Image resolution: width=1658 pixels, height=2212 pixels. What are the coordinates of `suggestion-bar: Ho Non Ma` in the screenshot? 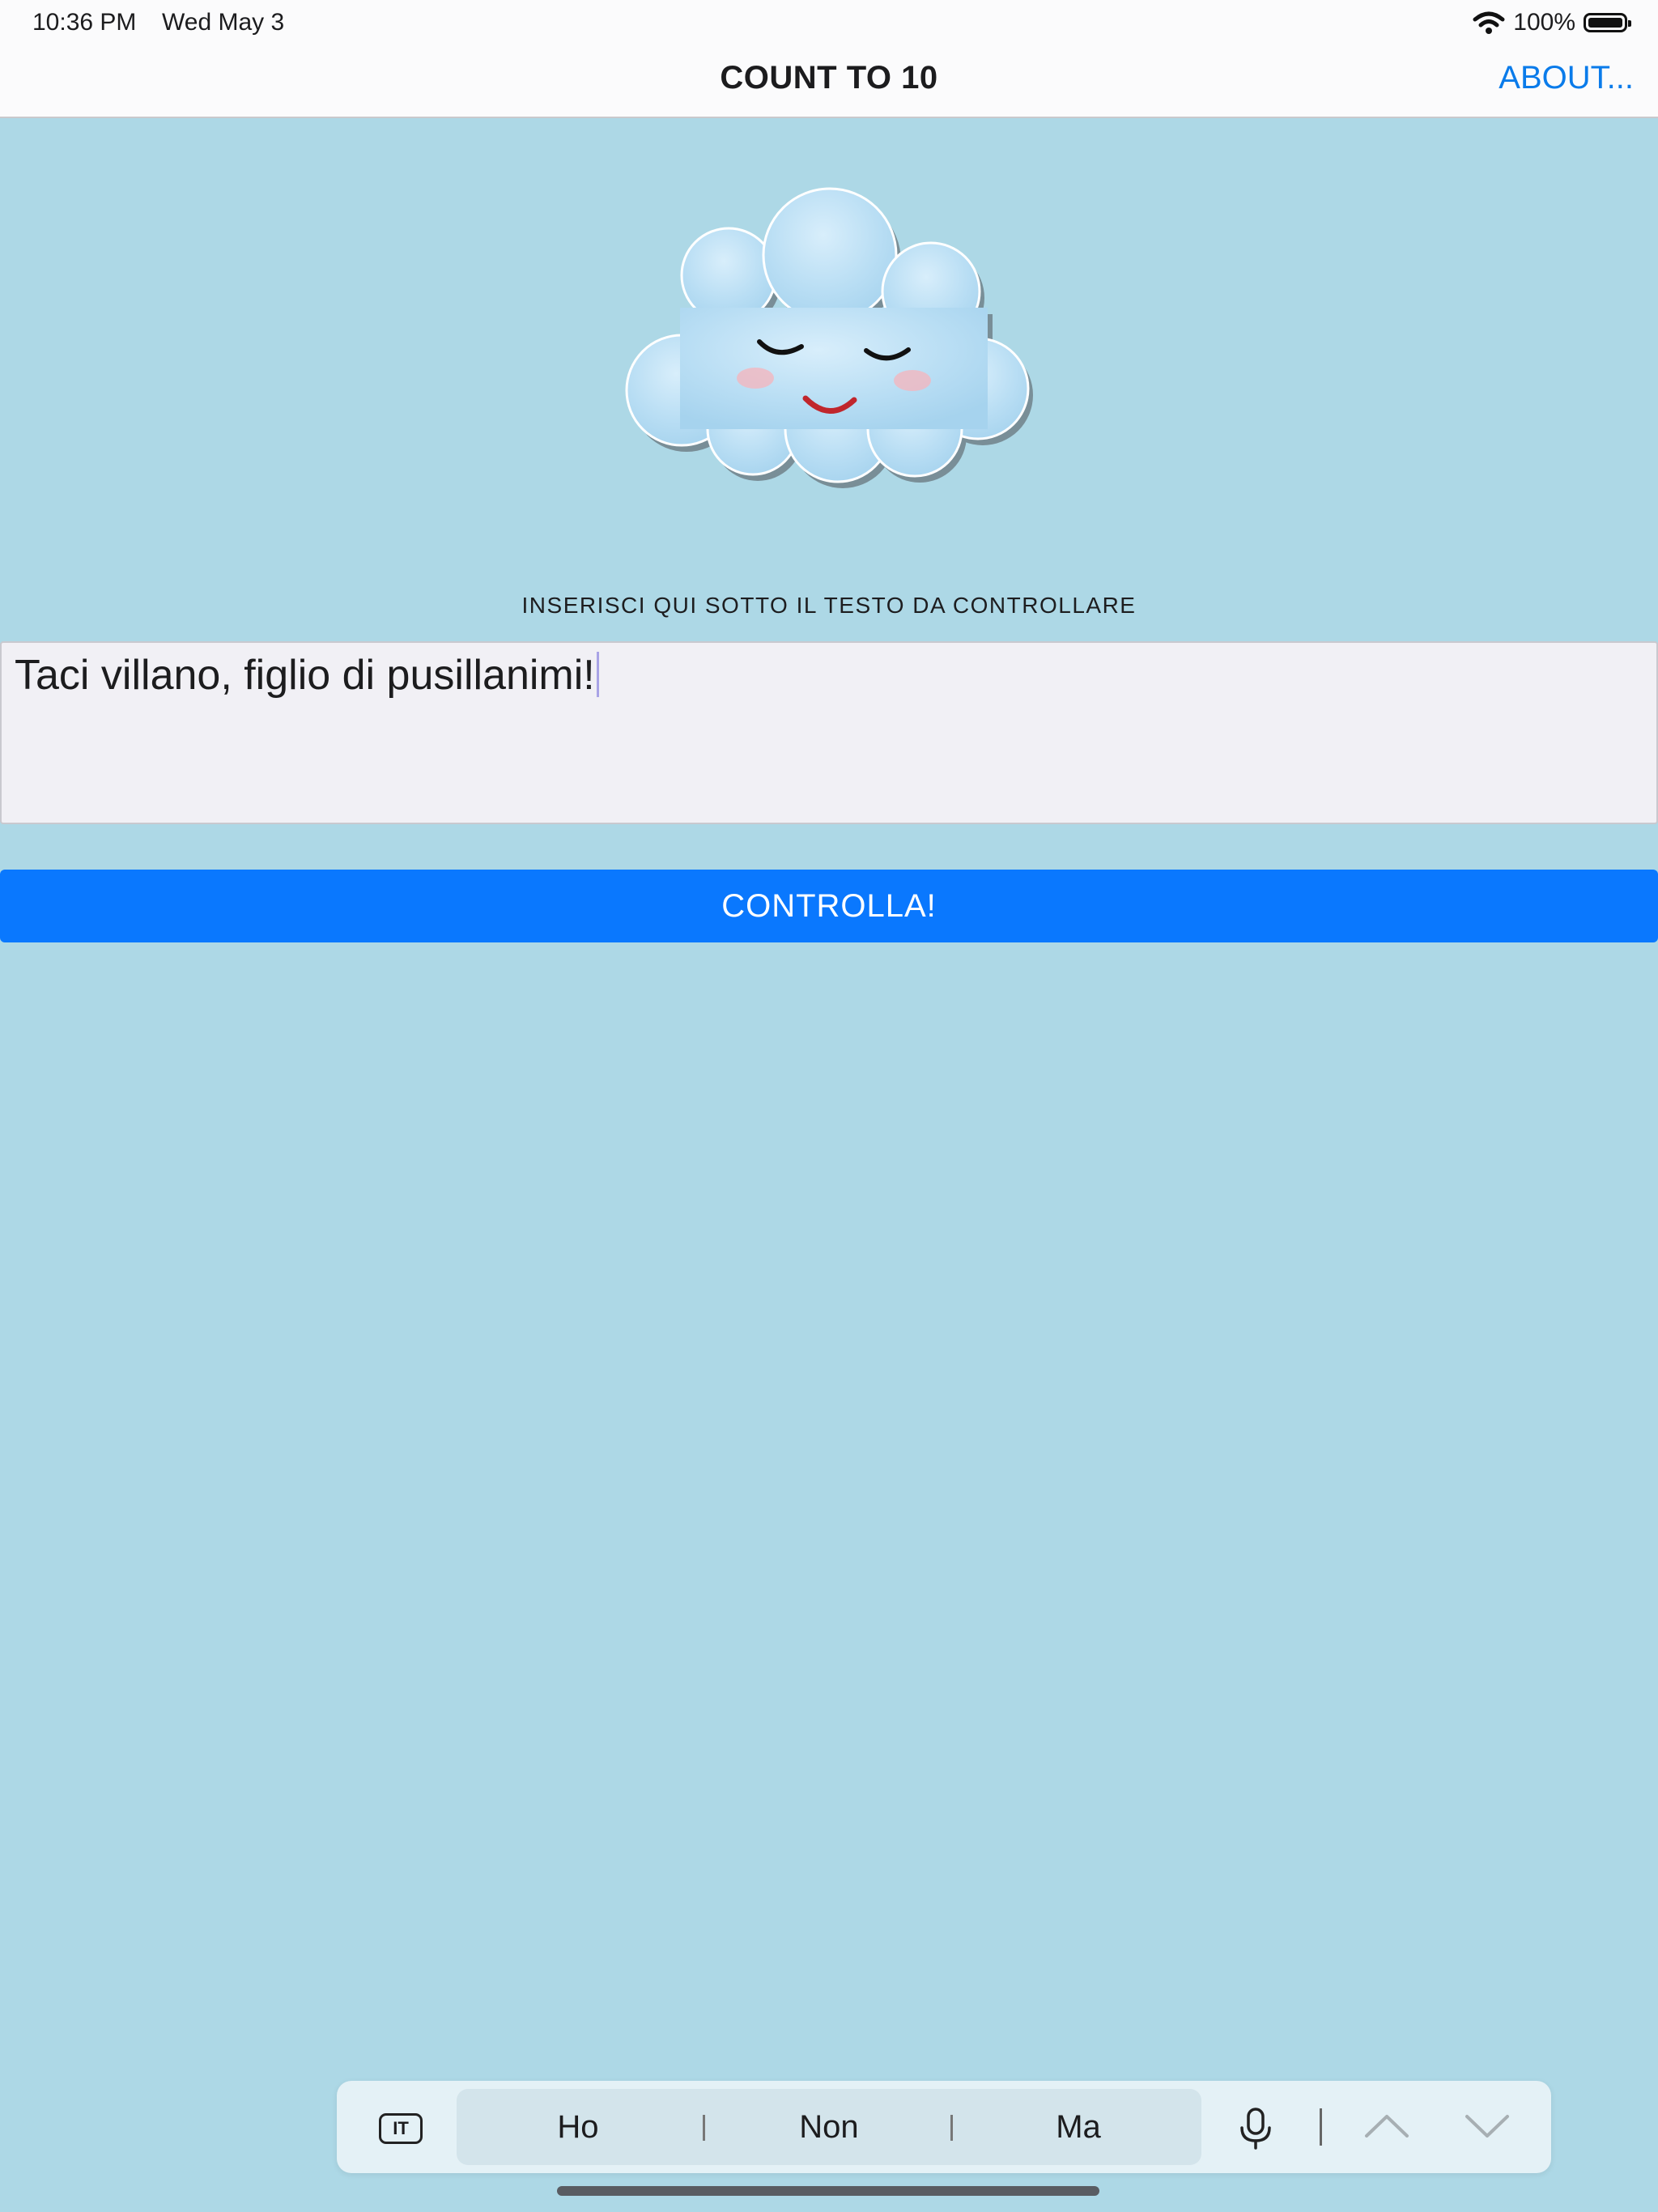 It's located at (829, 2127).